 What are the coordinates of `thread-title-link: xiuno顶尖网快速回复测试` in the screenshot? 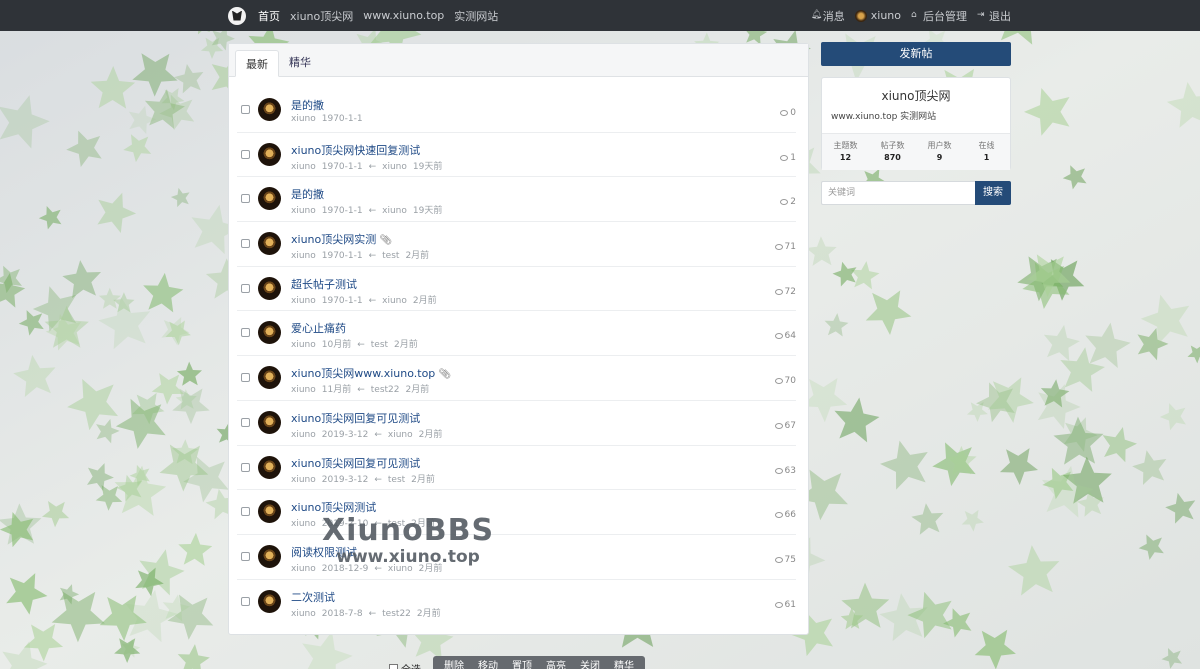 It's located at (355, 150).